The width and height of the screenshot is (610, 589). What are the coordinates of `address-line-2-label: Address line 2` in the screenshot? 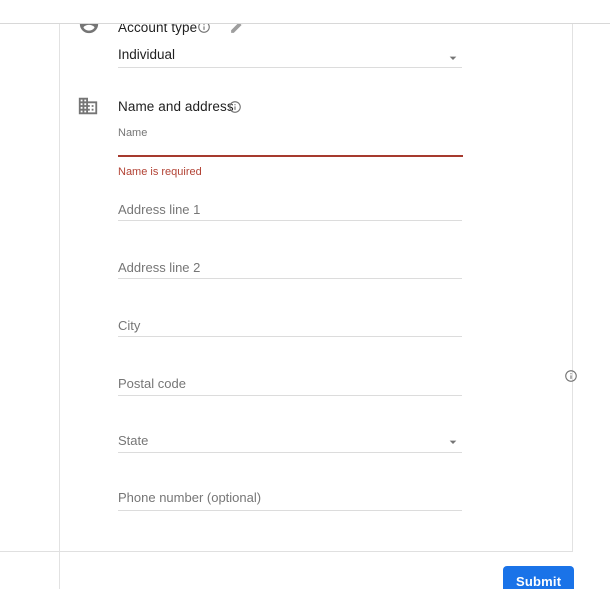 It's located at (159, 267).